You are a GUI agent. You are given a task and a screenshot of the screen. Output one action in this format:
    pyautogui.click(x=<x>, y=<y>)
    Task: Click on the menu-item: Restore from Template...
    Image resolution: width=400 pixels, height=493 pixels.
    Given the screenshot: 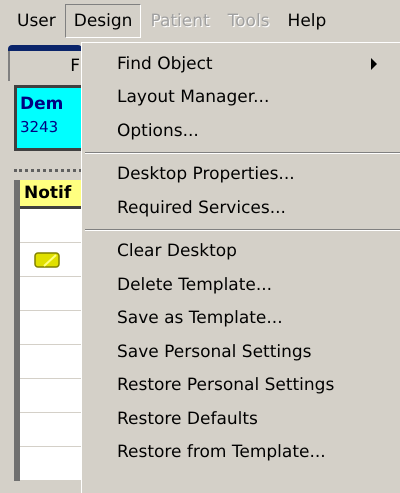 What is the action you would take?
    pyautogui.click(x=241, y=452)
    